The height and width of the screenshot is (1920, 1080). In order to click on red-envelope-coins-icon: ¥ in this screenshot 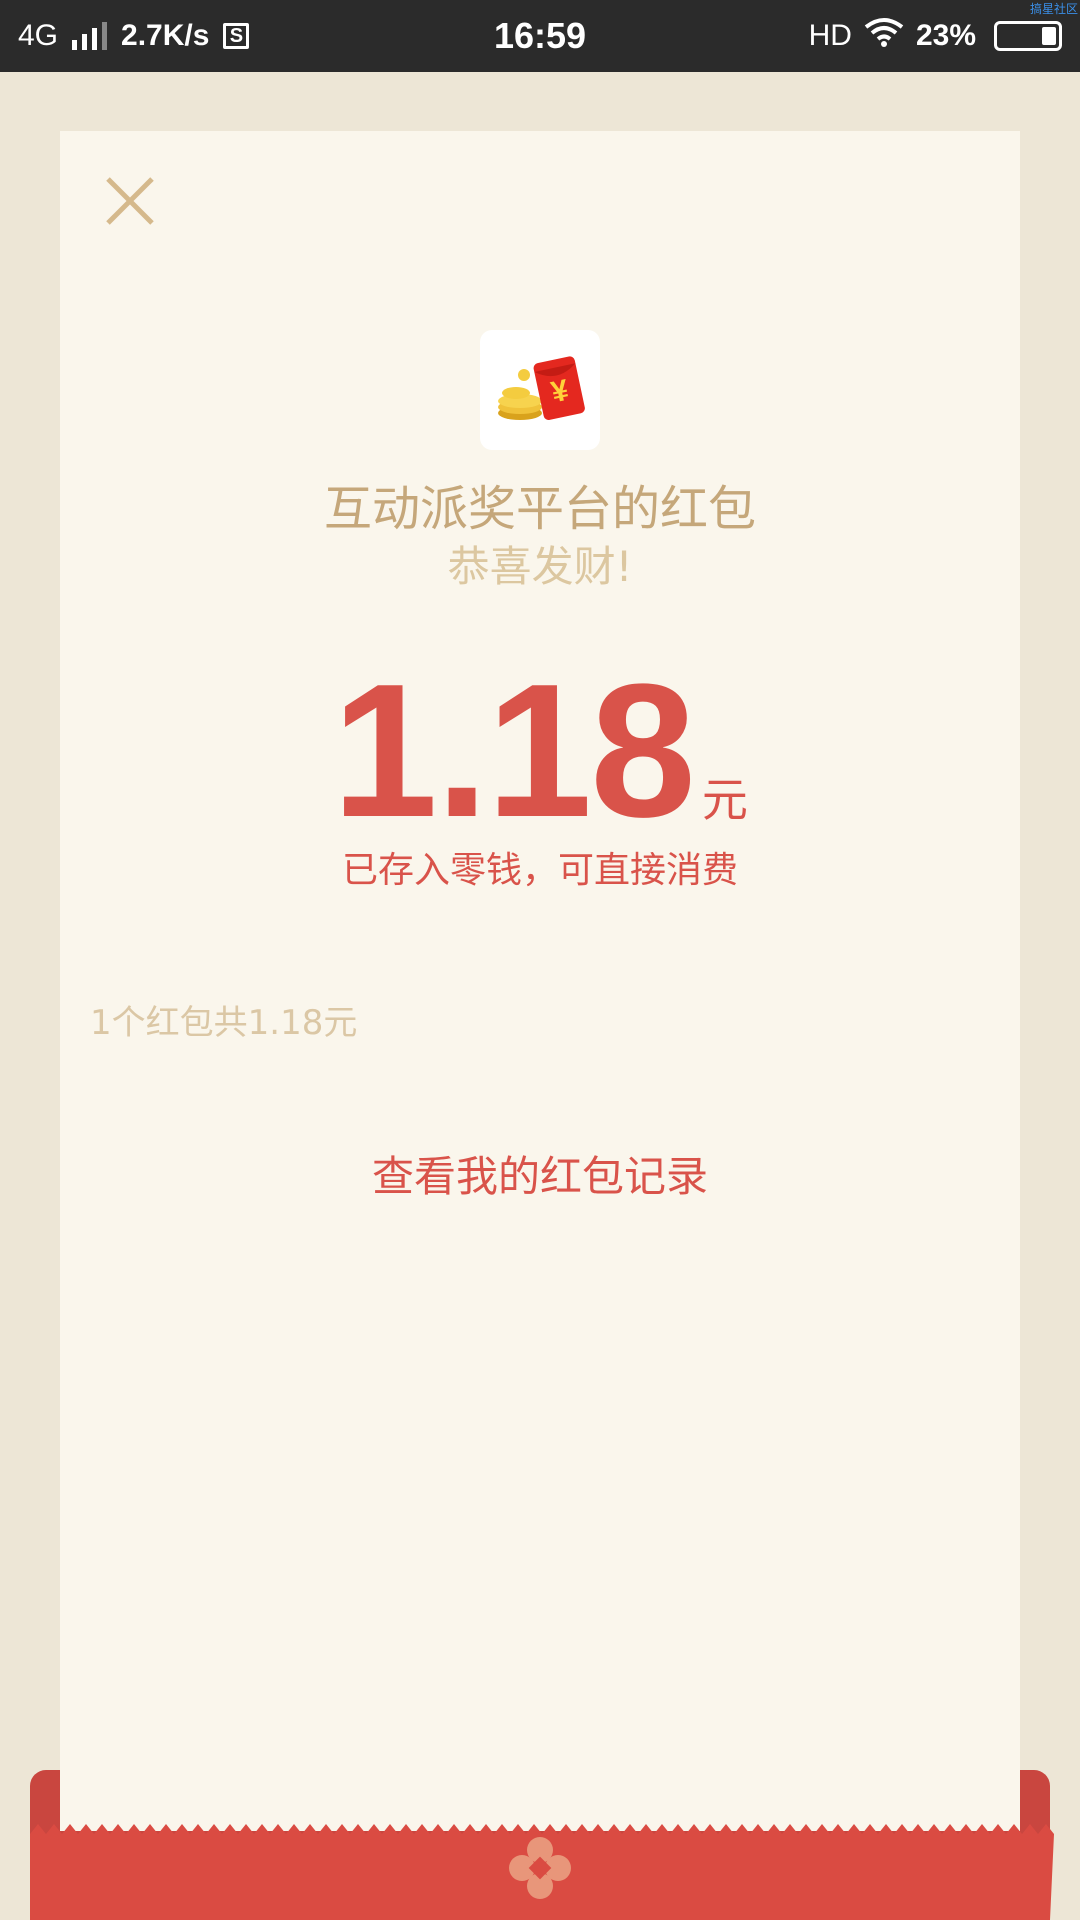, I will do `click(540, 390)`.